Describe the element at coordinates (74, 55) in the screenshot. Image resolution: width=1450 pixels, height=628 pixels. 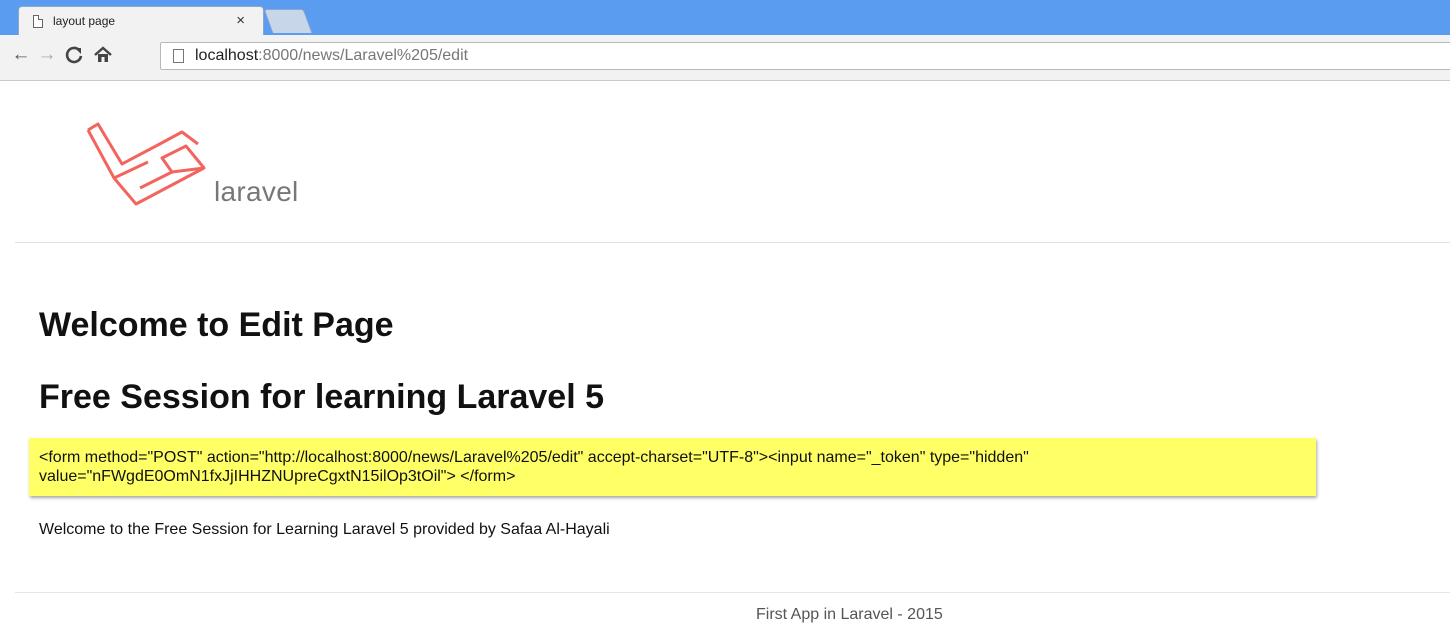
I see `reload-icon` at that location.